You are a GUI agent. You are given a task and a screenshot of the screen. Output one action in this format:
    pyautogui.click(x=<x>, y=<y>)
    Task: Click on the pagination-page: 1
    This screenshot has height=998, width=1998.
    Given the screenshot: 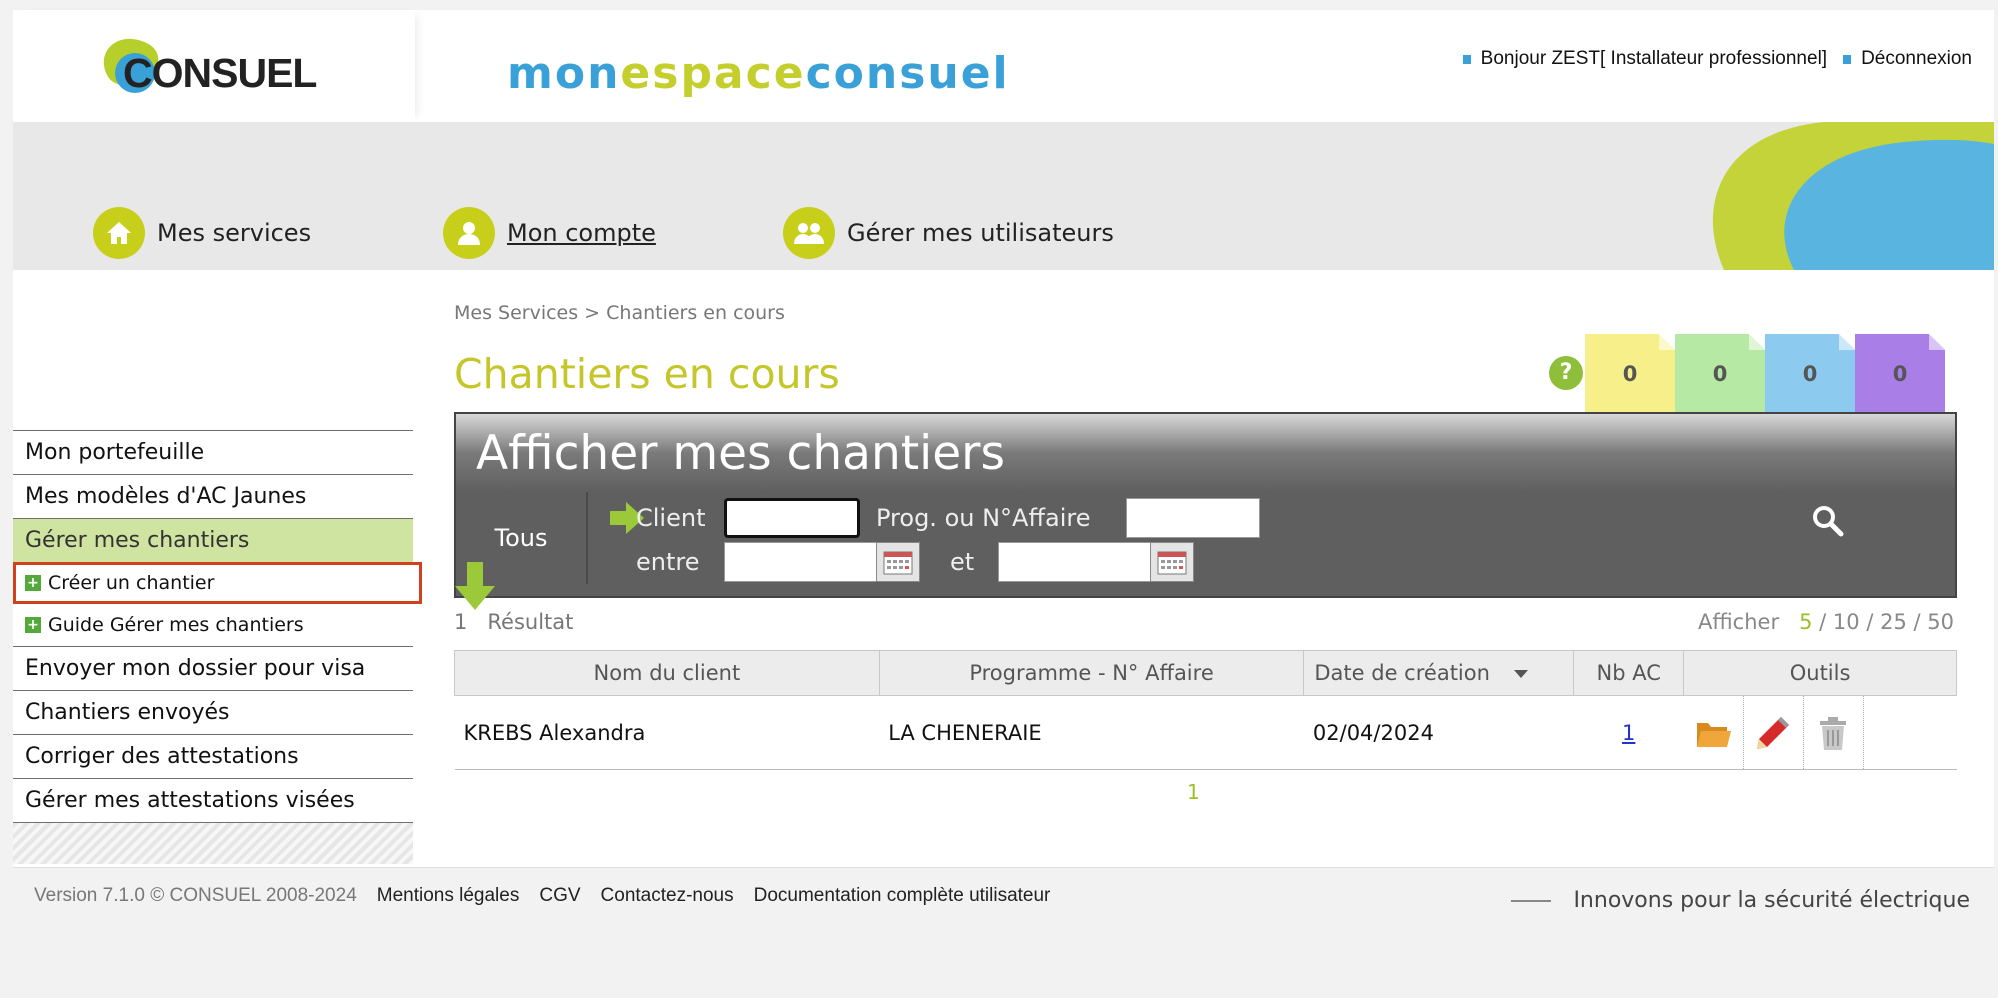 What is the action you would take?
    pyautogui.click(x=1193, y=792)
    